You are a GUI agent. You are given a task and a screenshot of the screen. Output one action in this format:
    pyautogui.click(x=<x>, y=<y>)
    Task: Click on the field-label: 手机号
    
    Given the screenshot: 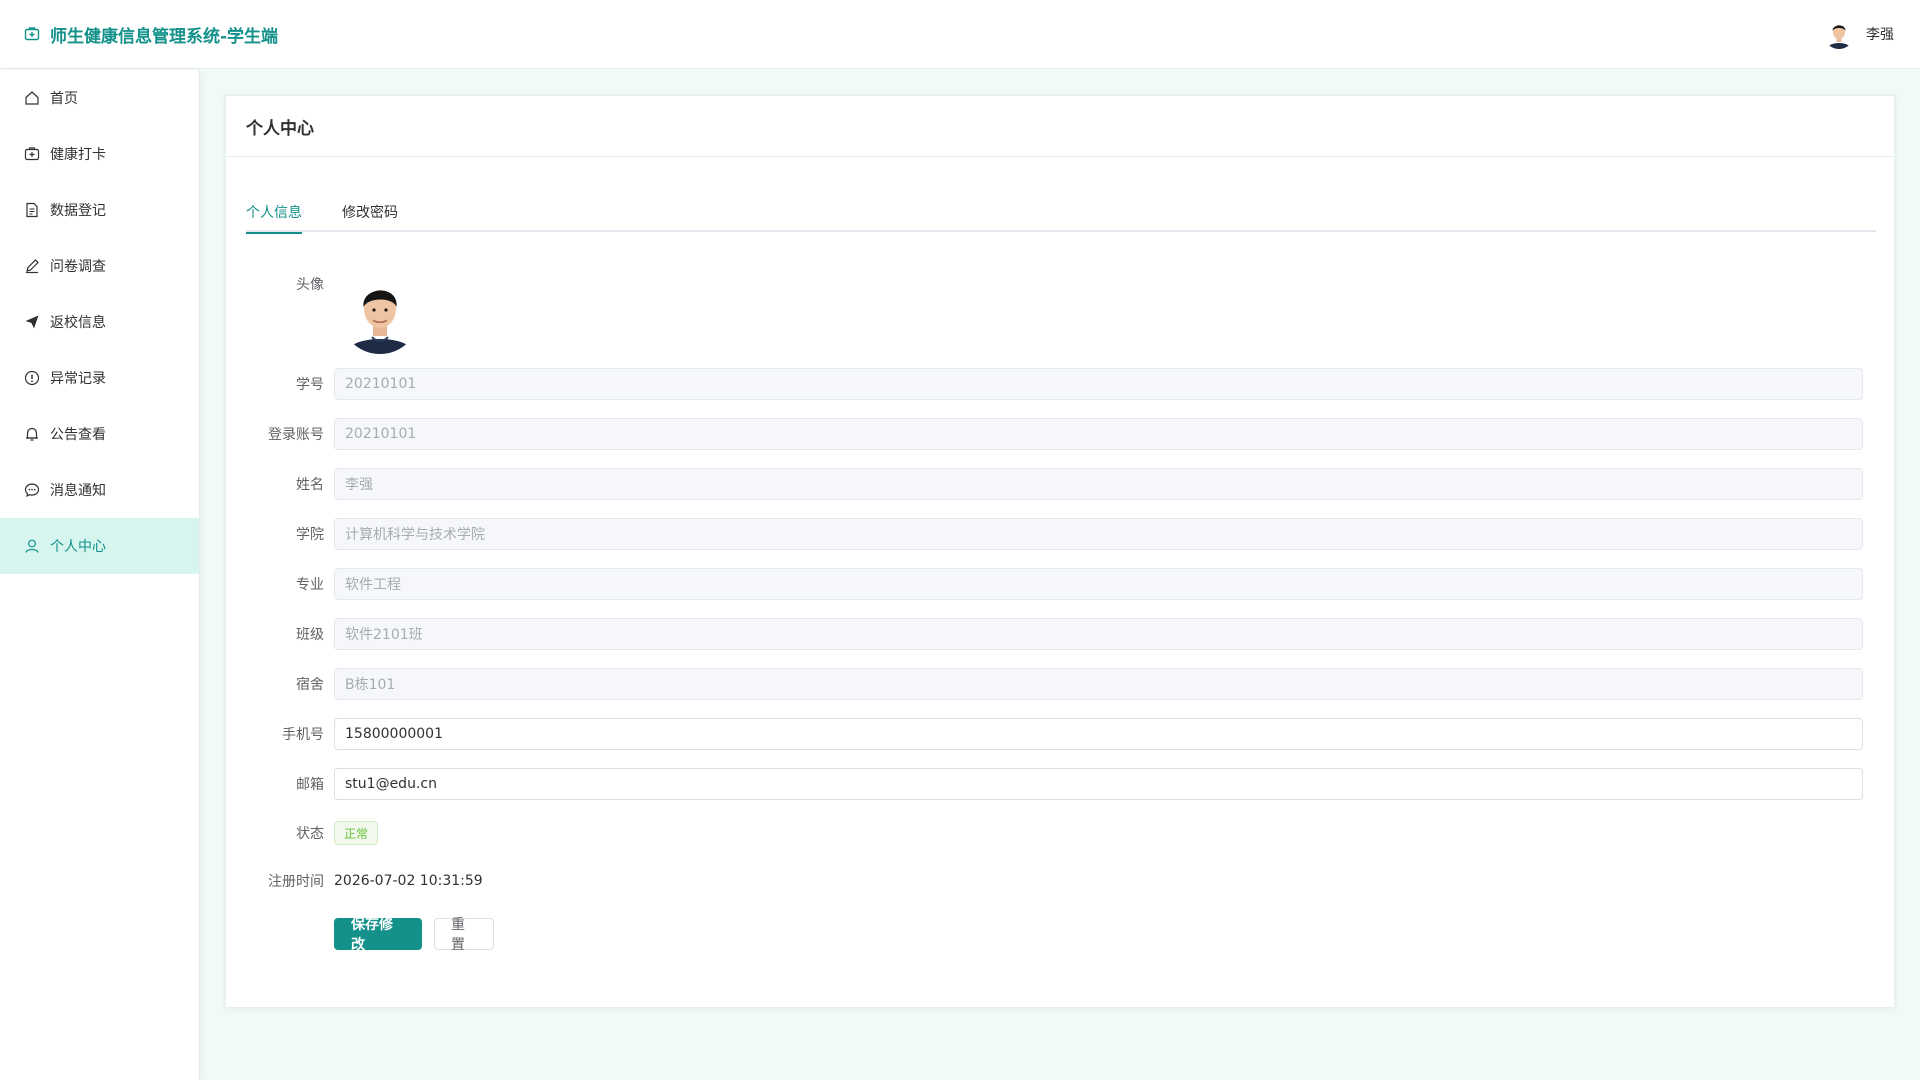 What is the action you would take?
    pyautogui.click(x=303, y=735)
    